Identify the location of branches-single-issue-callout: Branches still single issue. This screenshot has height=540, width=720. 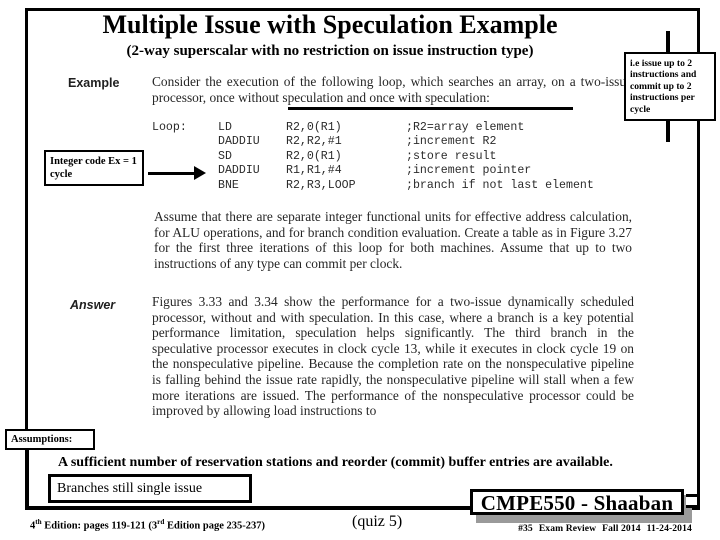
(150, 488).